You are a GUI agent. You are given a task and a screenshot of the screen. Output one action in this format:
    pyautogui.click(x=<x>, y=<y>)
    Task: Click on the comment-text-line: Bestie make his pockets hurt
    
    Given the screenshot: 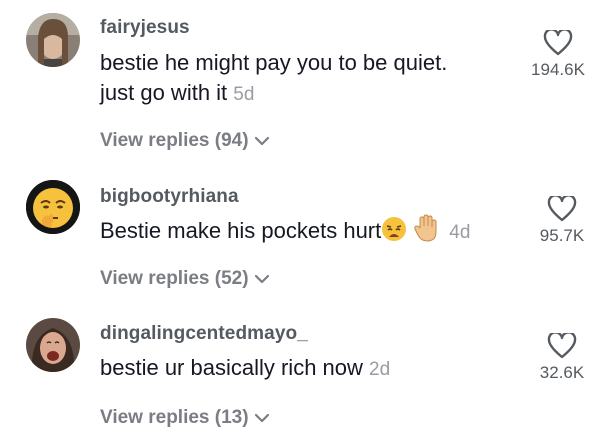 What is the action you would take?
    pyautogui.click(x=241, y=230)
    